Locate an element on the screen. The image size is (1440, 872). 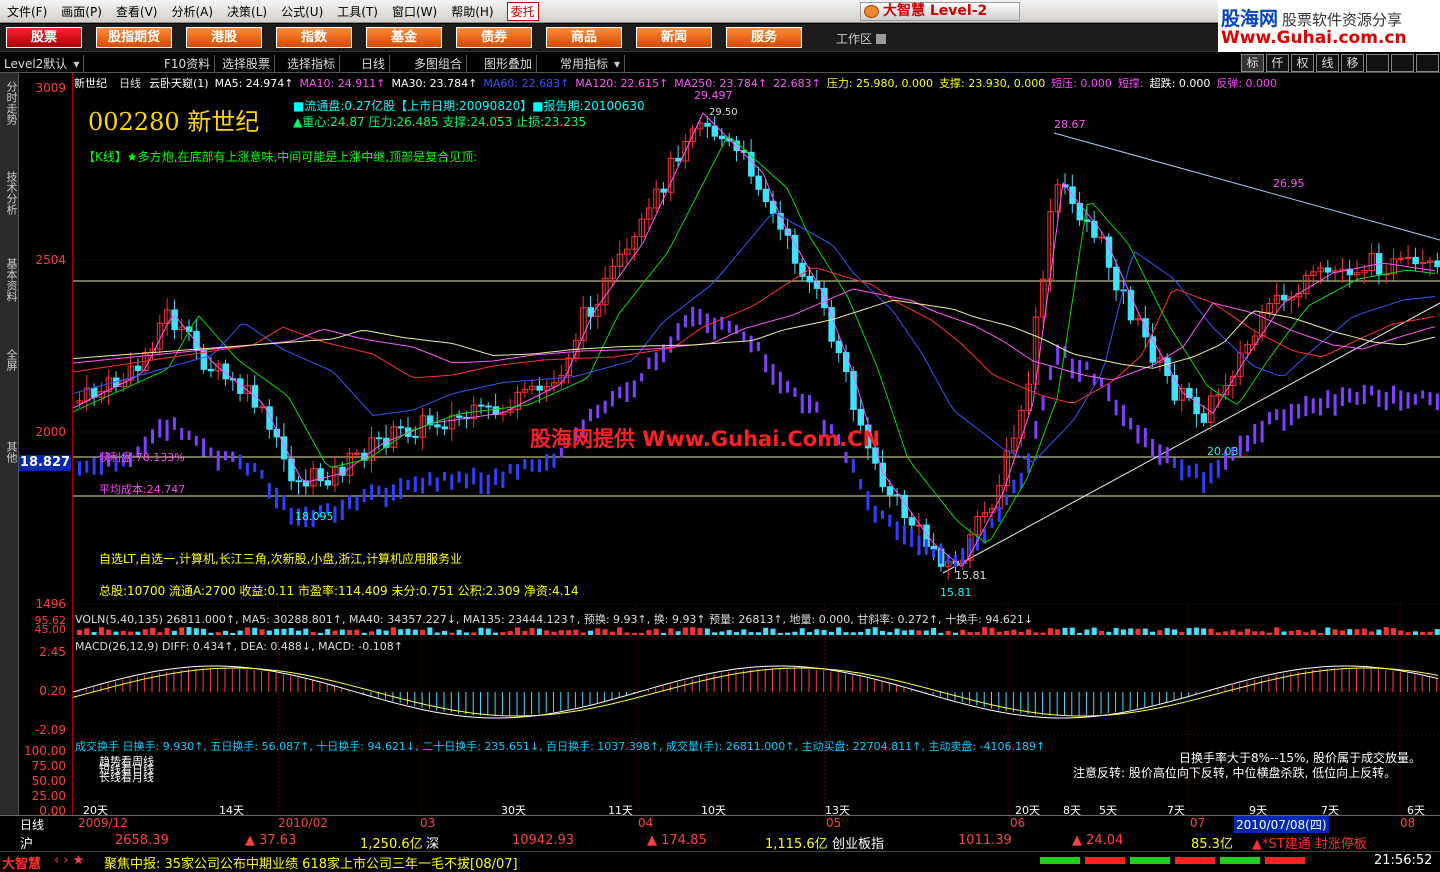
toolbar-label: 常用指标 is located at coordinates (584, 64).